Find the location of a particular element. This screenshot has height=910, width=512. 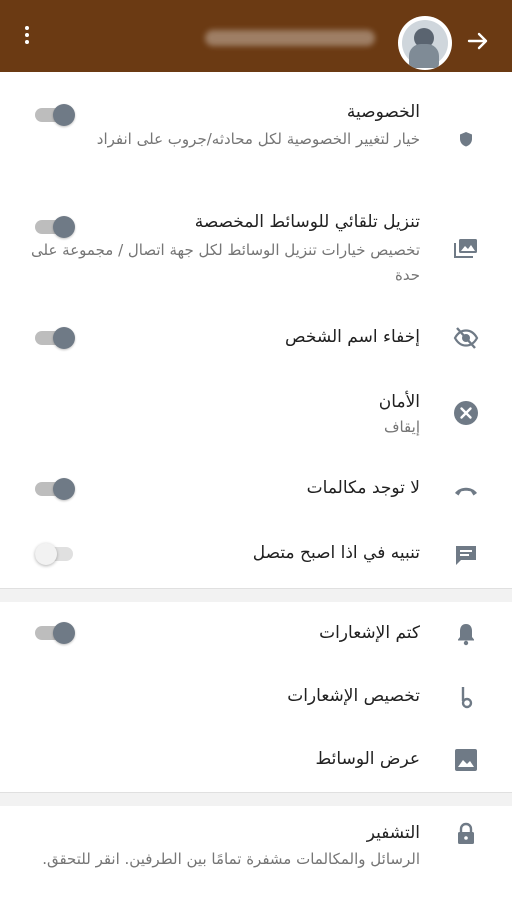

security-title: الأمان is located at coordinates (399, 402).